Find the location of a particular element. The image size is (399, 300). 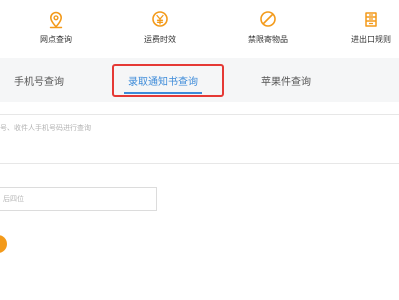

nav-branch-query-label: 网点查询 is located at coordinates (56, 39).